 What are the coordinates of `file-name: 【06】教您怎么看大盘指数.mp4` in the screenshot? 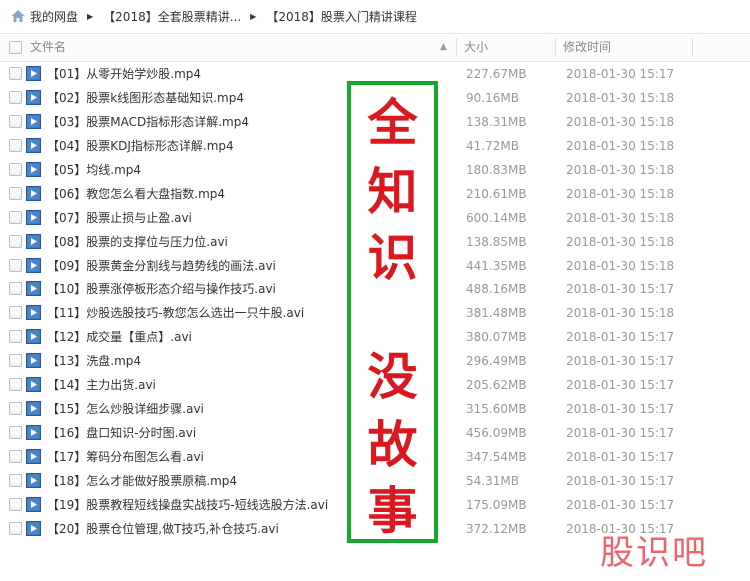 It's located at (136, 194).